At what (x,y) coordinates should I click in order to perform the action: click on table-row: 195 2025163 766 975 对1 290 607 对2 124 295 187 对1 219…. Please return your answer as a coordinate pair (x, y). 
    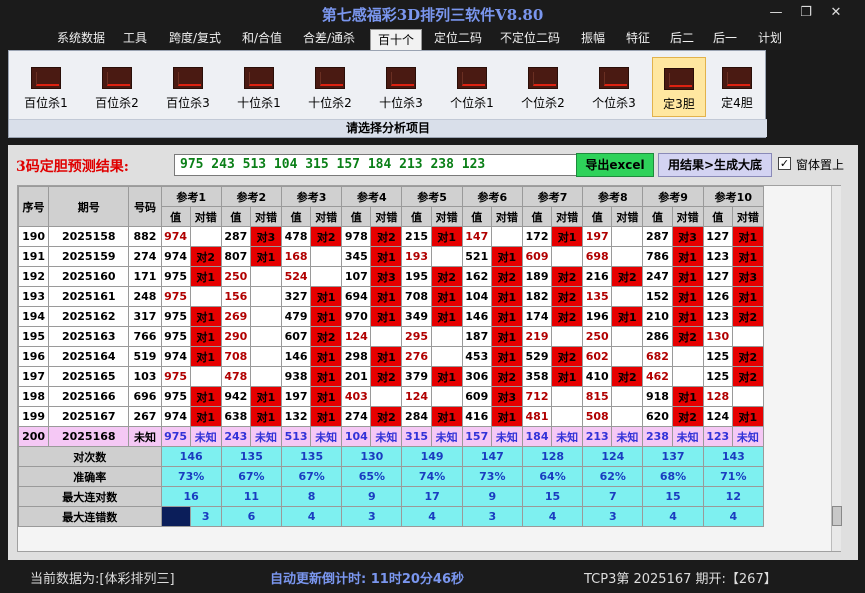
    Looking at the image, I should click on (391, 336).